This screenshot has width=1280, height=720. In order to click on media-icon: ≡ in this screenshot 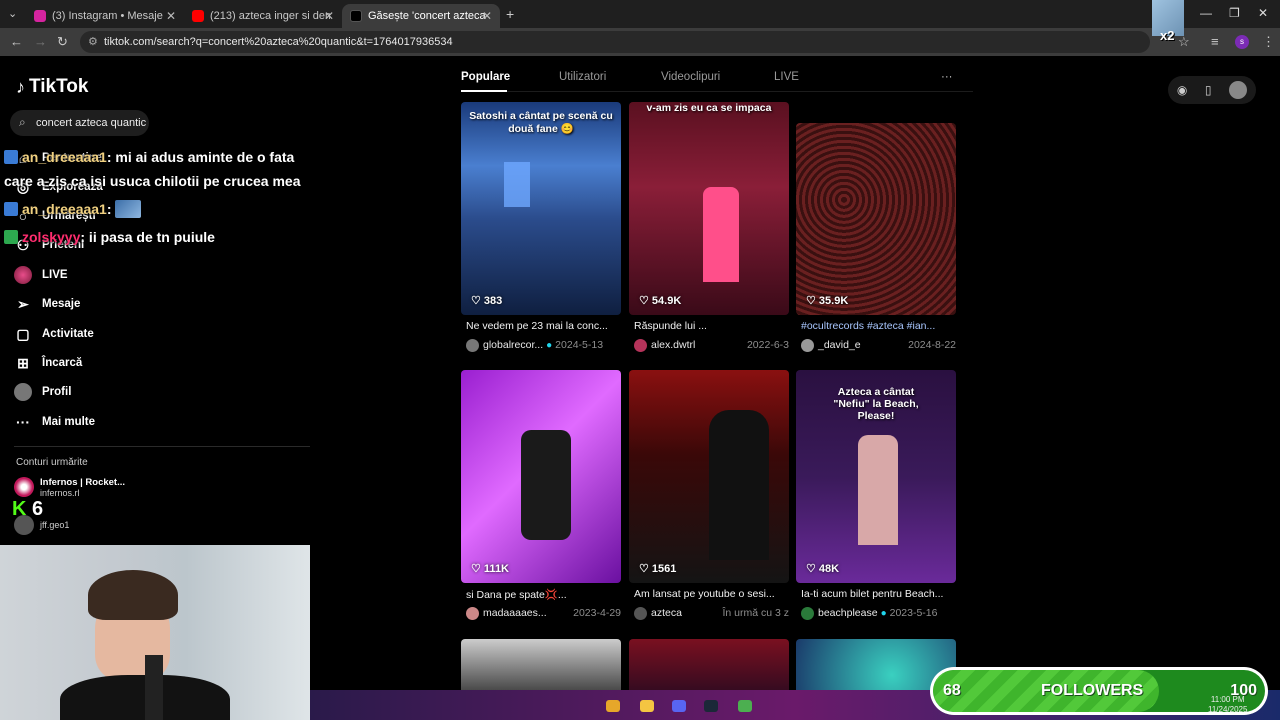, I will do `click(1215, 41)`.